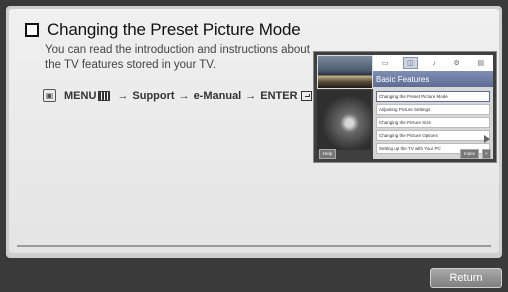 The height and width of the screenshot is (292, 508). Describe the element at coordinates (481, 63) in the screenshot. I see `more-icon: ▤` at that location.